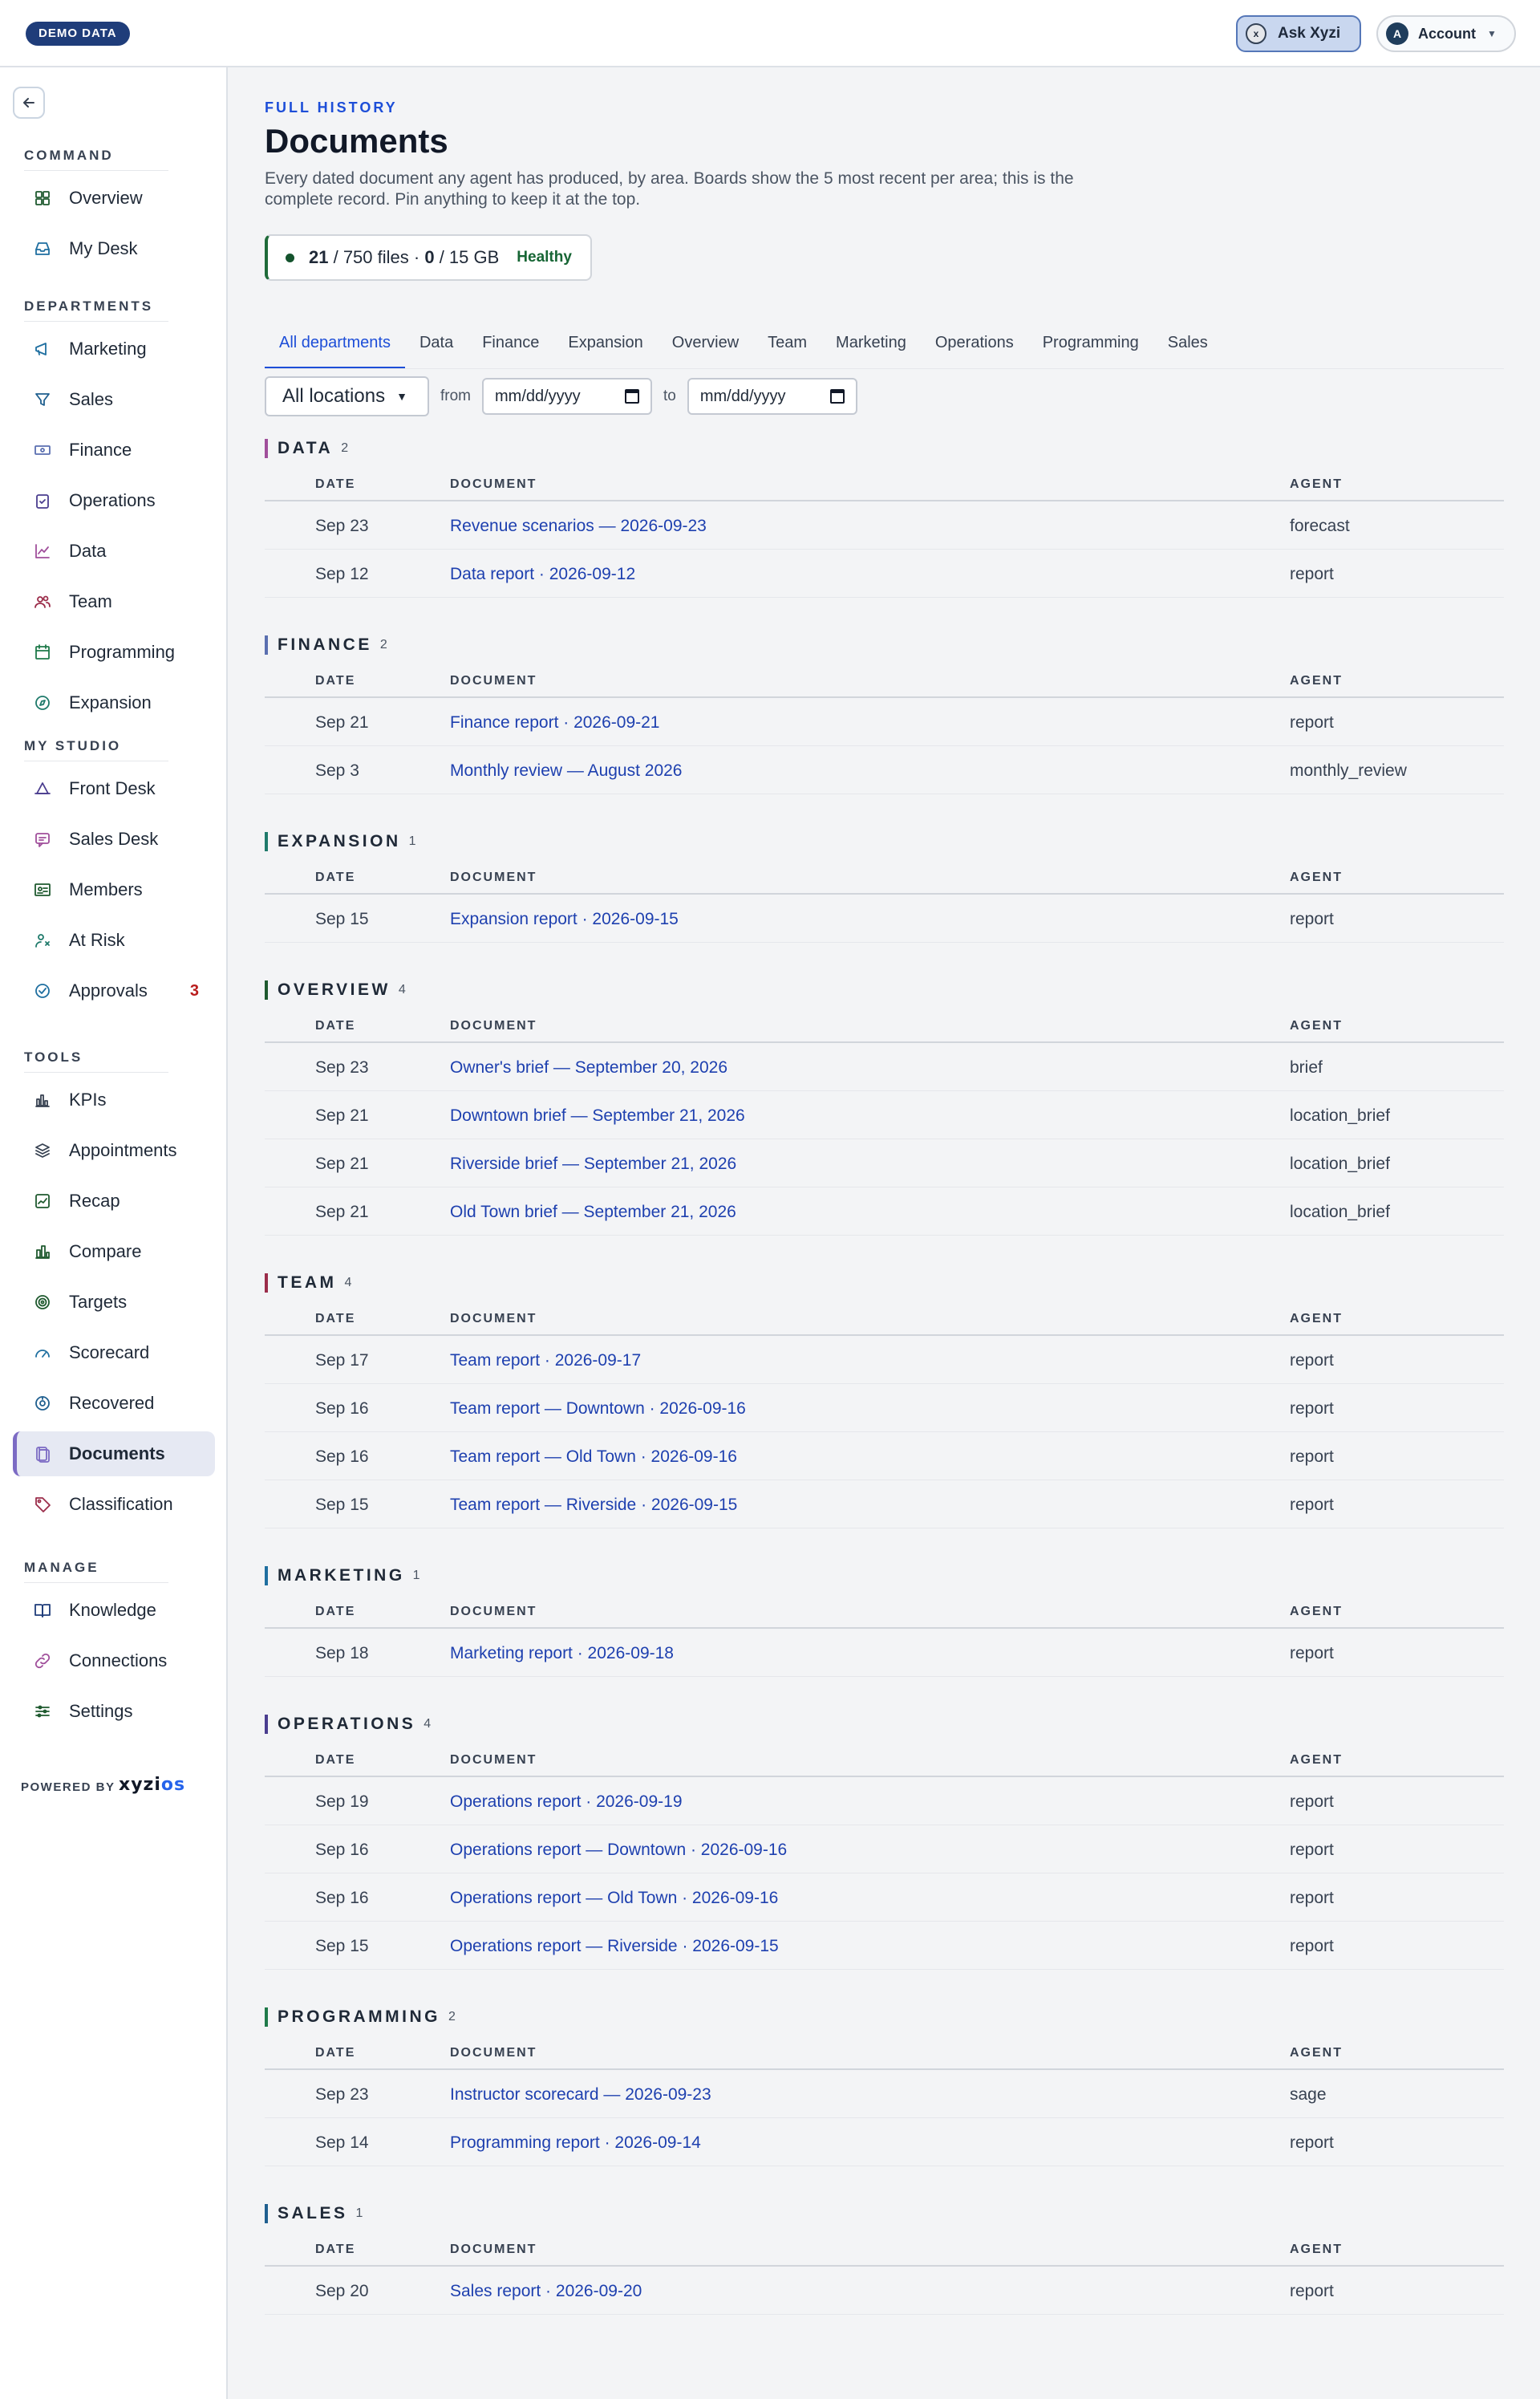 Image resolution: width=1540 pixels, height=2399 pixels. I want to click on sidebar-item-documents: Documents, so click(114, 1453).